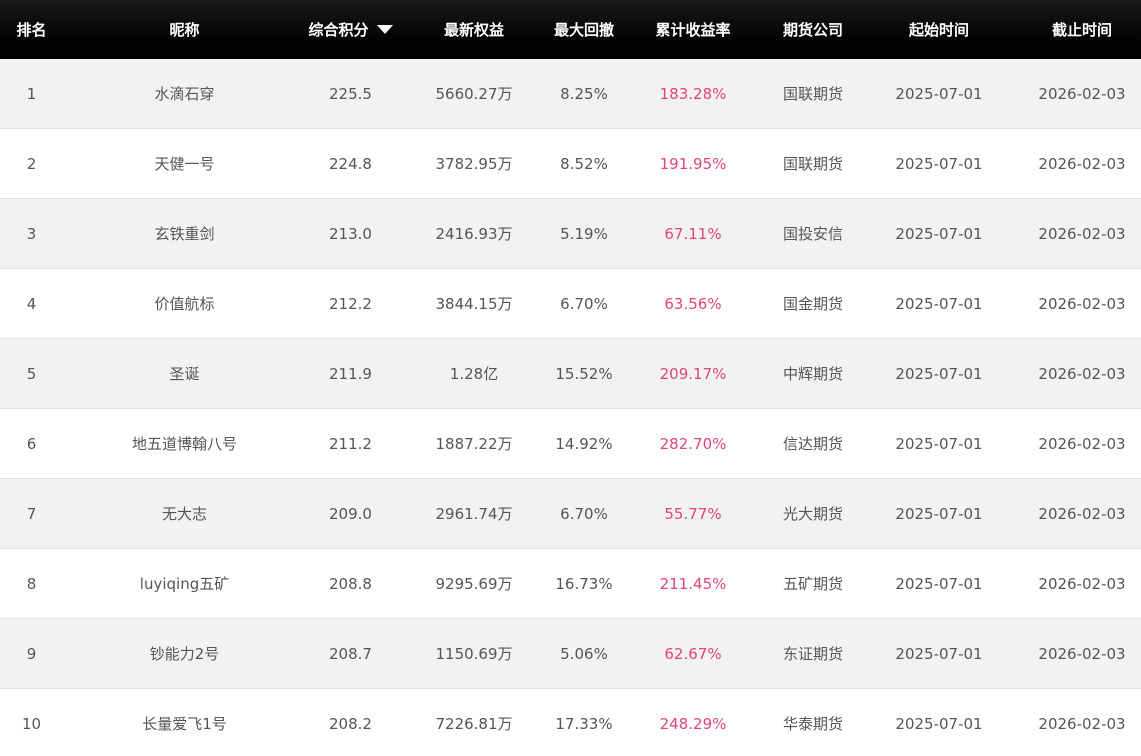 Image resolution: width=1141 pixels, height=756 pixels. Describe the element at coordinates (350, 723) in the screenshot. I see `cell-score: 208.2` at that location.